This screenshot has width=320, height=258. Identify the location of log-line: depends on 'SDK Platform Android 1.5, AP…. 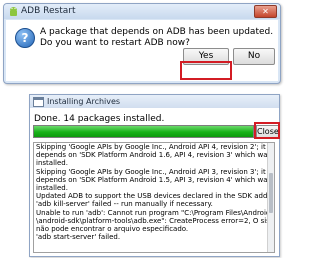
(155, 179).